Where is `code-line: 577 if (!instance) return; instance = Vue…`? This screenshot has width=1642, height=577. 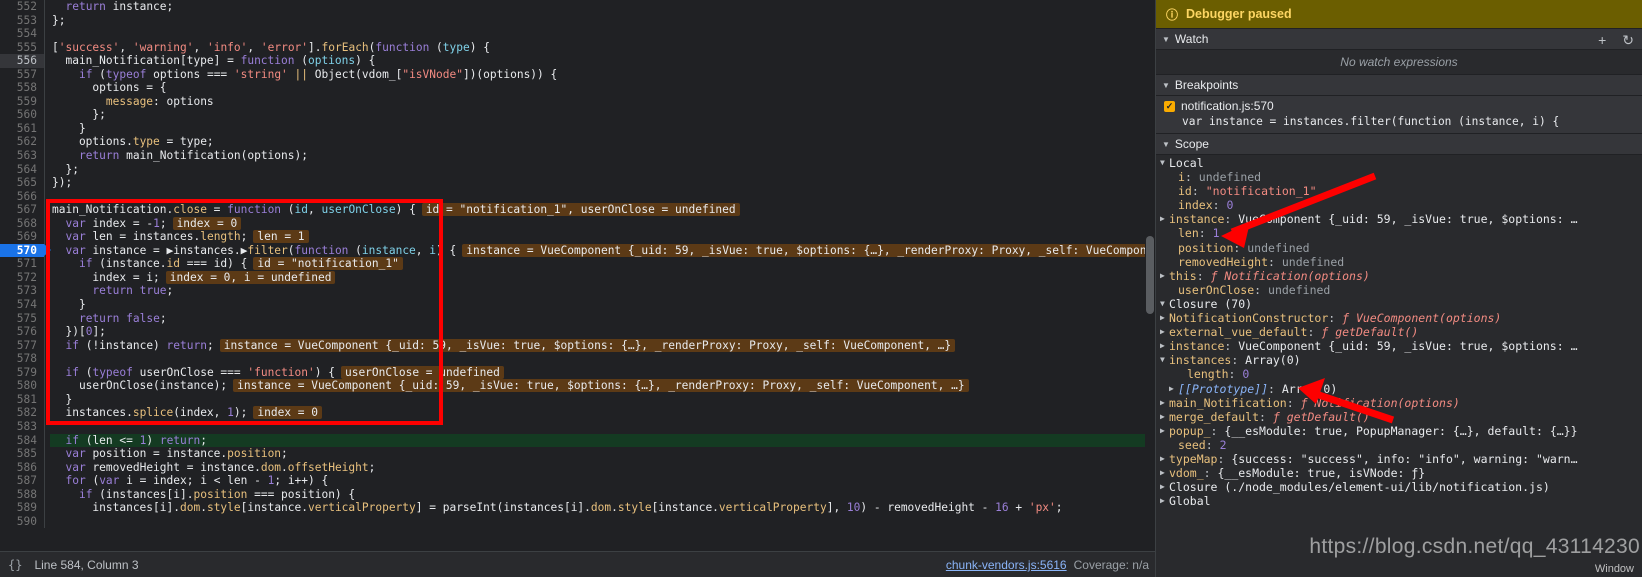
code-line: 577 if (!instance) return; instance = Vue… is located at coordinates (577, 345).